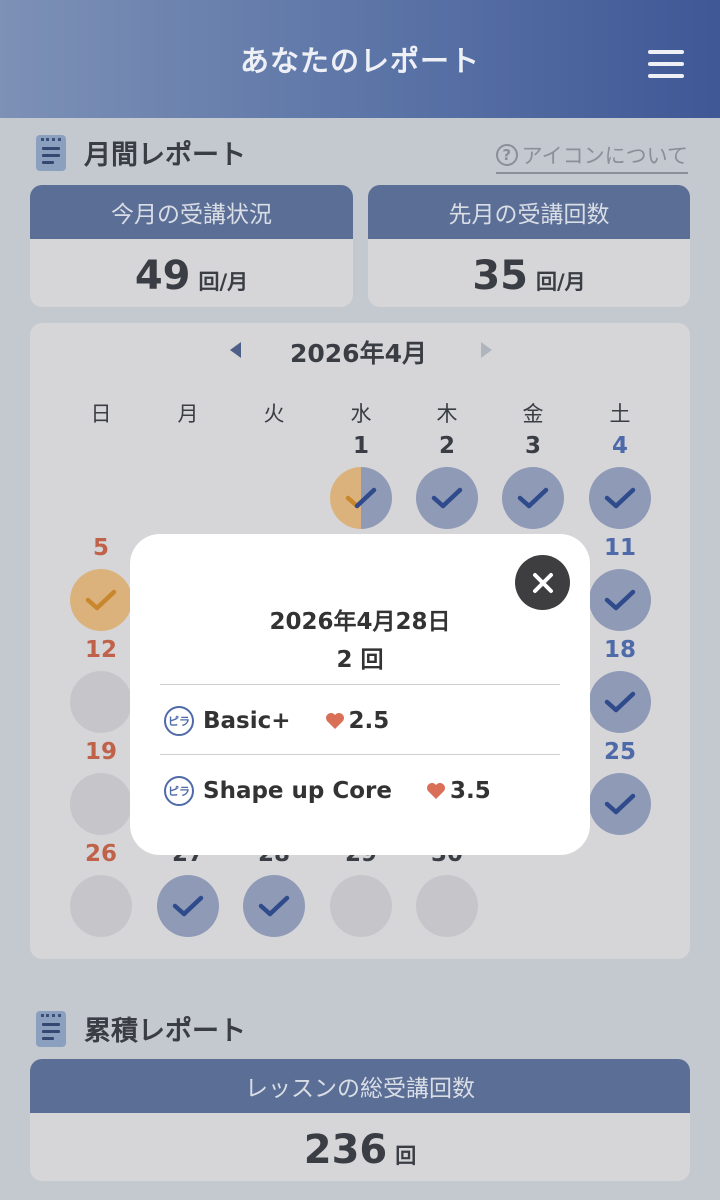 Image resolution: width=720 pixels, height=1200 pixels. I want to click on this-month-unit: 回/月, so click(223, 282).